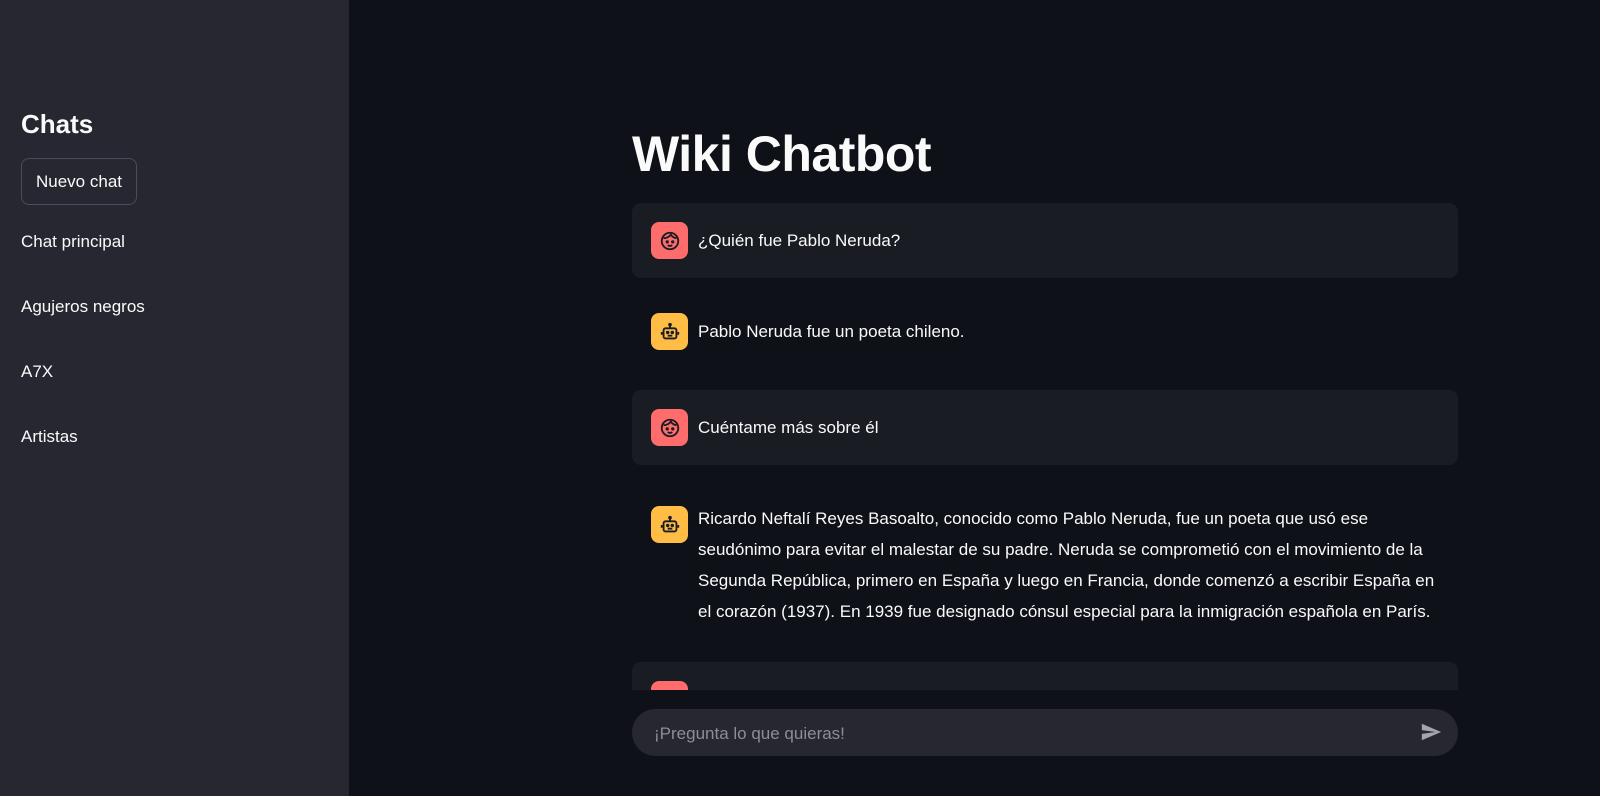 Image resolution: width=1600 pixels, height=796 pixels. I want to click on chat-message-user, so click(1045, 676).